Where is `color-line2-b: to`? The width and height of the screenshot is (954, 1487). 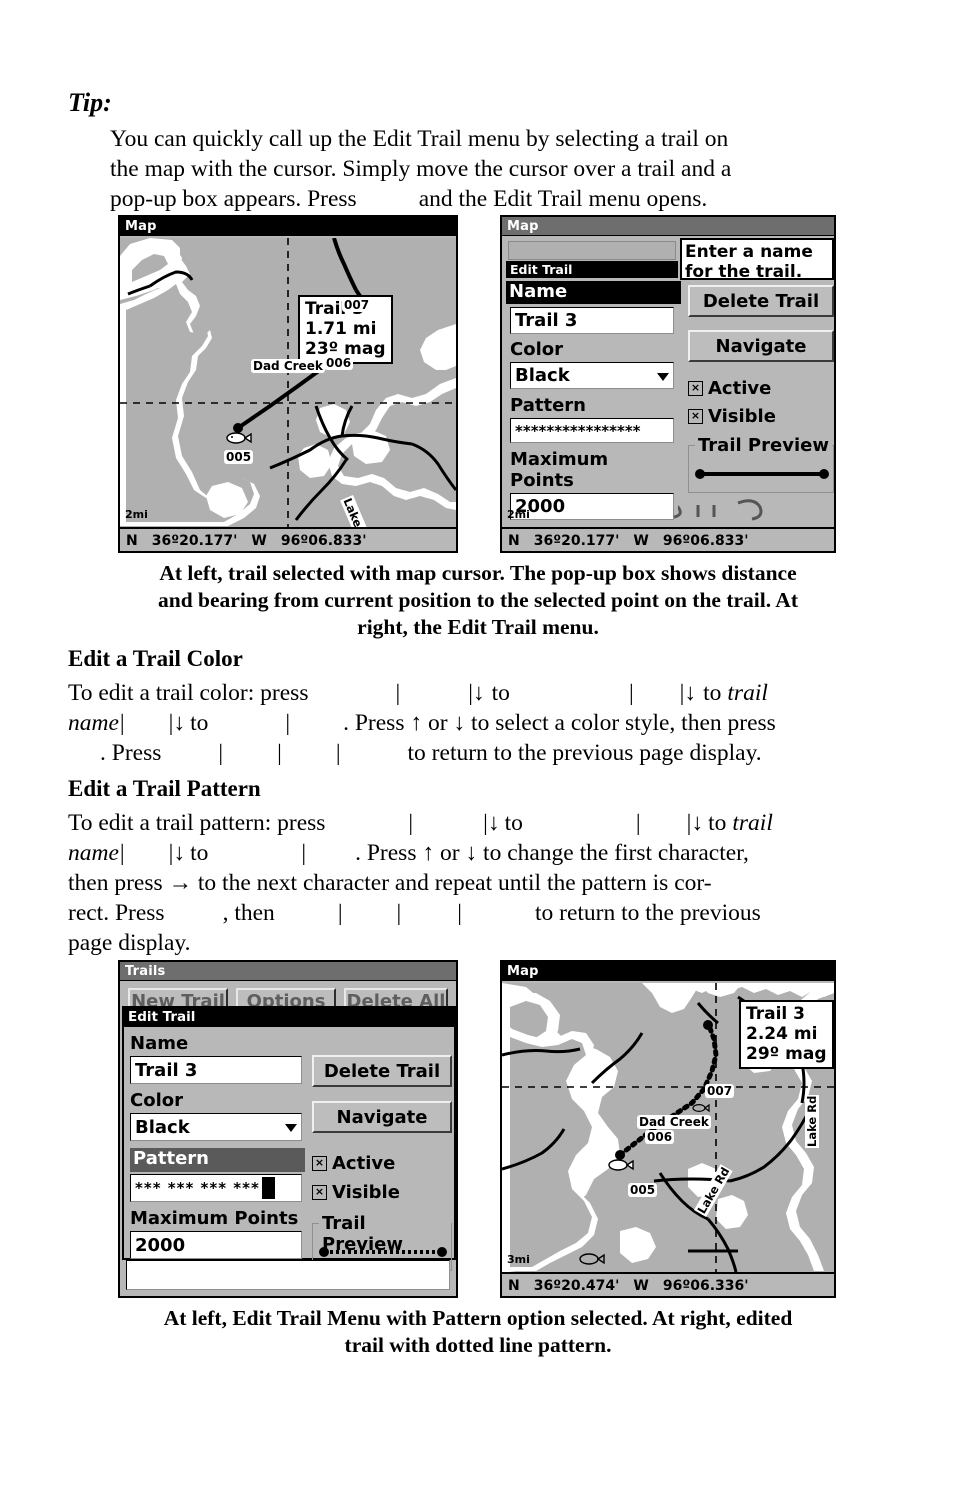
color-line2-b: to is located at coordinates (199, 723).